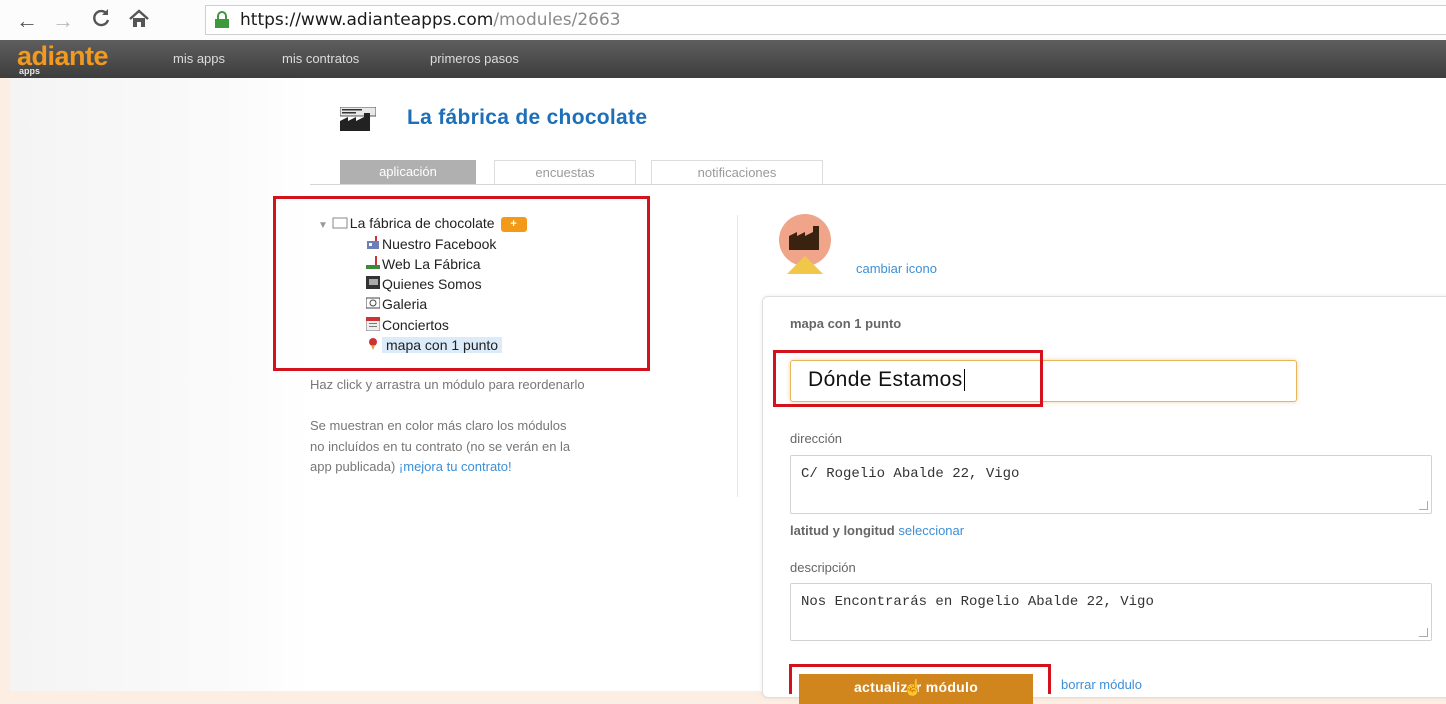 This screenshot has width=1446, height=704. I want to click on delete-module-link: borrar módulo, so click(1101, 684).